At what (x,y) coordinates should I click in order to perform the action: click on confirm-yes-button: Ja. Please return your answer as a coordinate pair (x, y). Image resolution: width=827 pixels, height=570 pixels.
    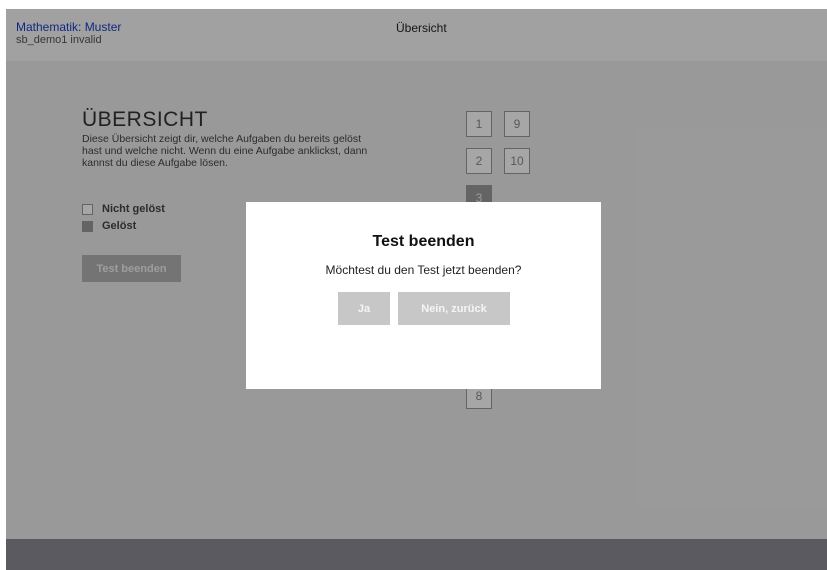
    Looking at the image, I should click on (364, 308).